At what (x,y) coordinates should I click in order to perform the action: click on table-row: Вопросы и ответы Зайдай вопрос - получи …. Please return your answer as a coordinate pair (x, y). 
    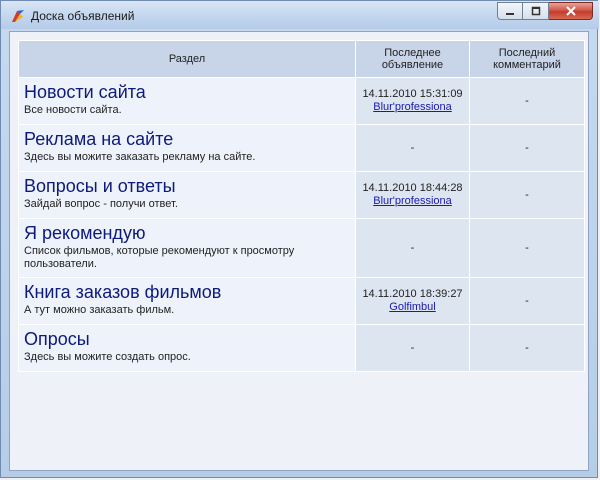
    Looking at the image, I should click on (301, 195).